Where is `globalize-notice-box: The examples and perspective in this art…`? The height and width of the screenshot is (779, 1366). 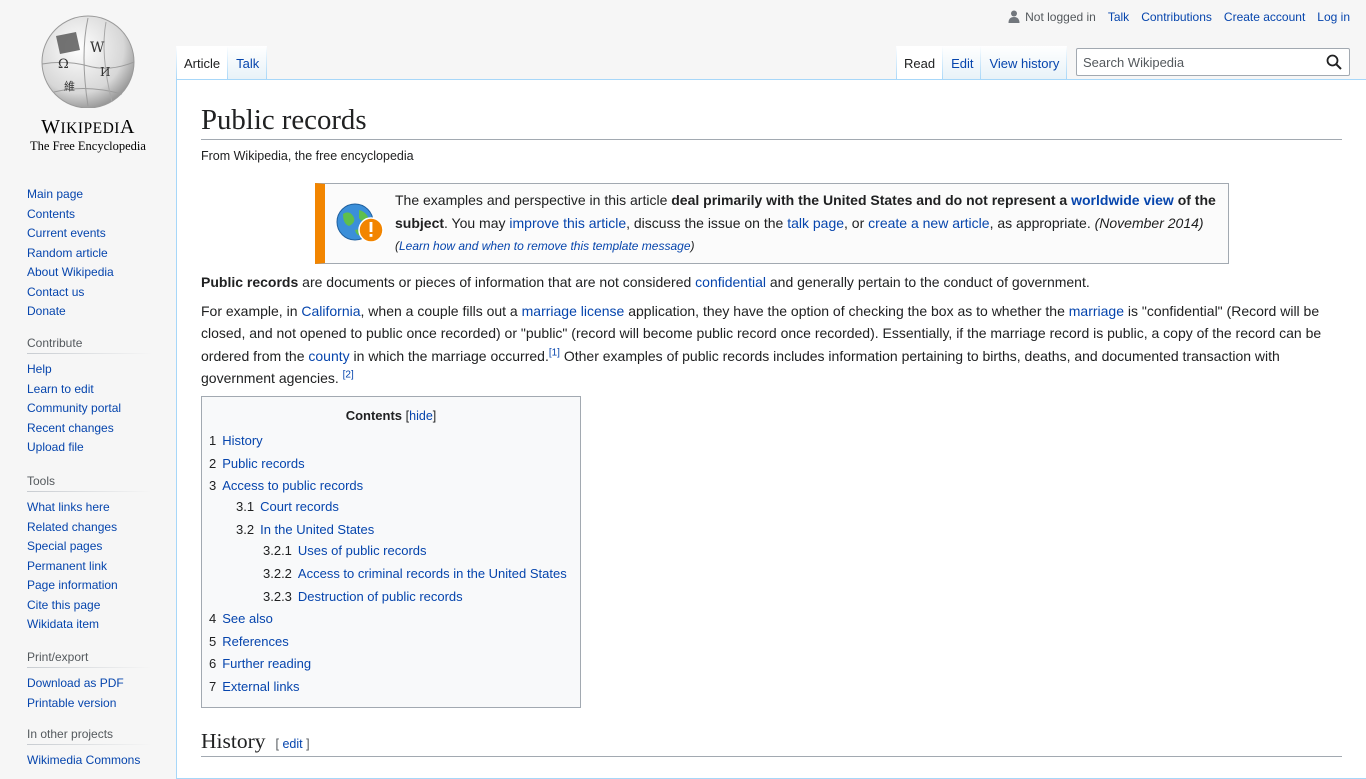 globalize-notice-box: The examples and perspective in this art… is located at coordinates (772, 223).